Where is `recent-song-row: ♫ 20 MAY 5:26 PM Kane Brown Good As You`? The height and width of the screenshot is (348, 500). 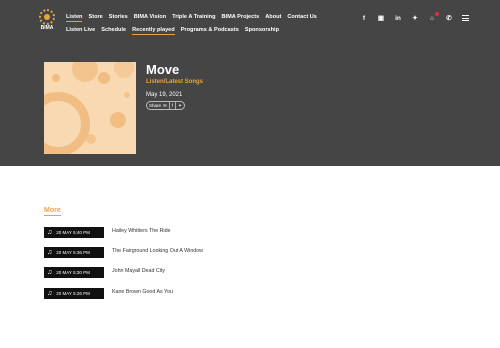
recent-song-row: ♫ 20 MAY 5:26 PM Kane Brown Good As You is located at coordinates (254, 294).